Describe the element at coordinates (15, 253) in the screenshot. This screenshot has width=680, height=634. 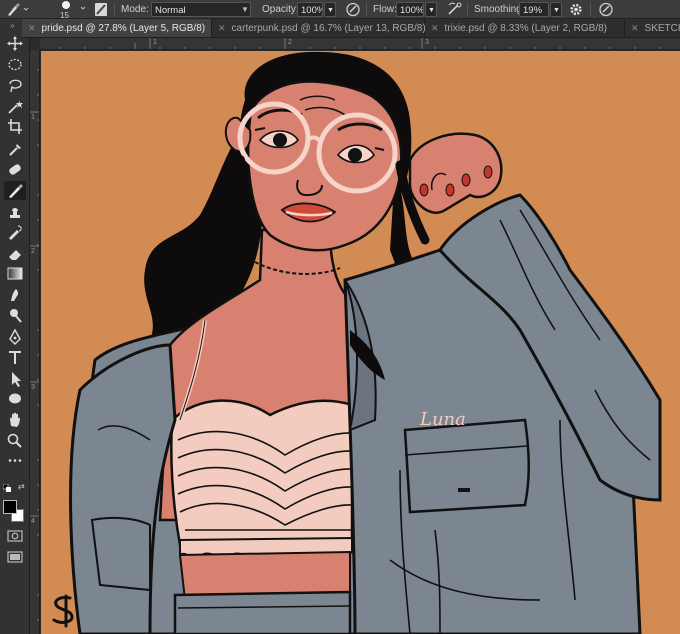
I see `eraser-icon` at that location.